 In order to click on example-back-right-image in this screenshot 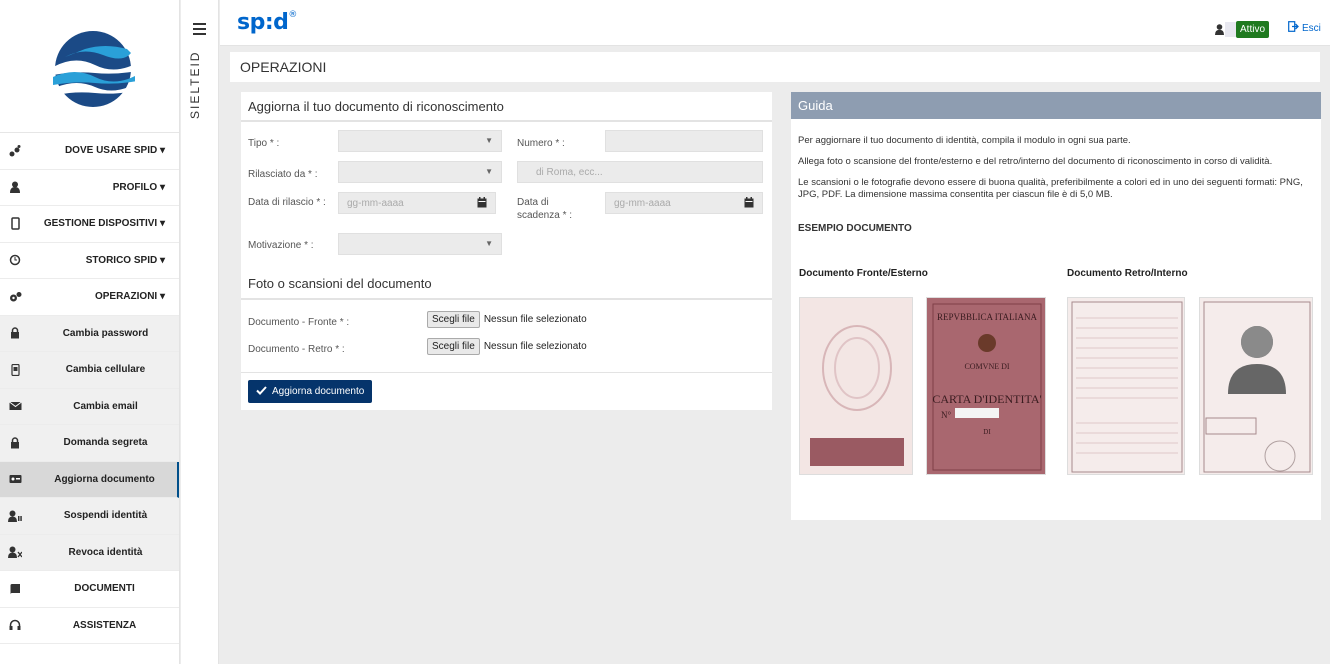, I will do `click(1256, 386)`.